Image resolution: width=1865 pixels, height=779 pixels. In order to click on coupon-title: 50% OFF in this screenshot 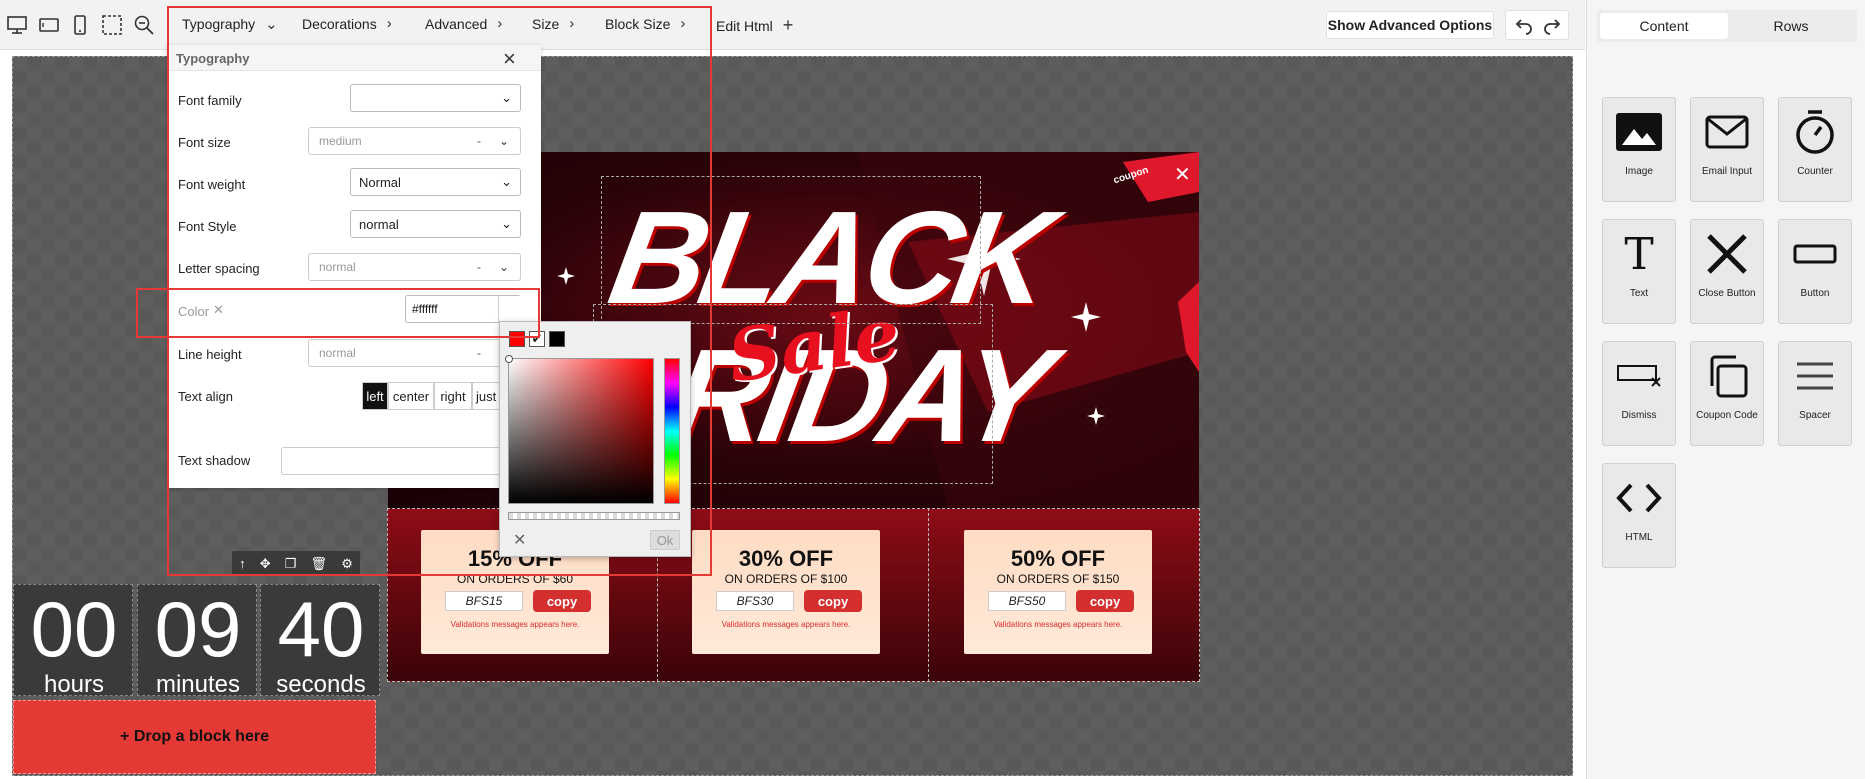, I will do `click(1058, 558)`.